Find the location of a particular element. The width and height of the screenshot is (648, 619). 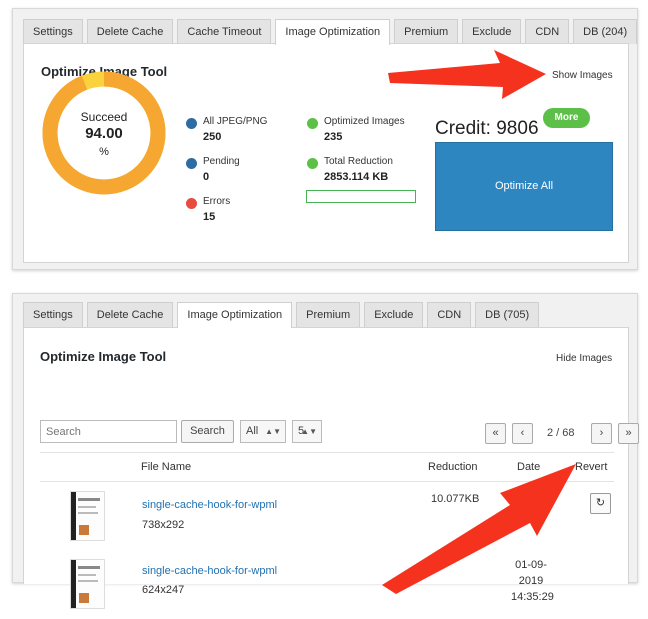

file-dimensions: 738x292 is located at coordinates (163, 525).